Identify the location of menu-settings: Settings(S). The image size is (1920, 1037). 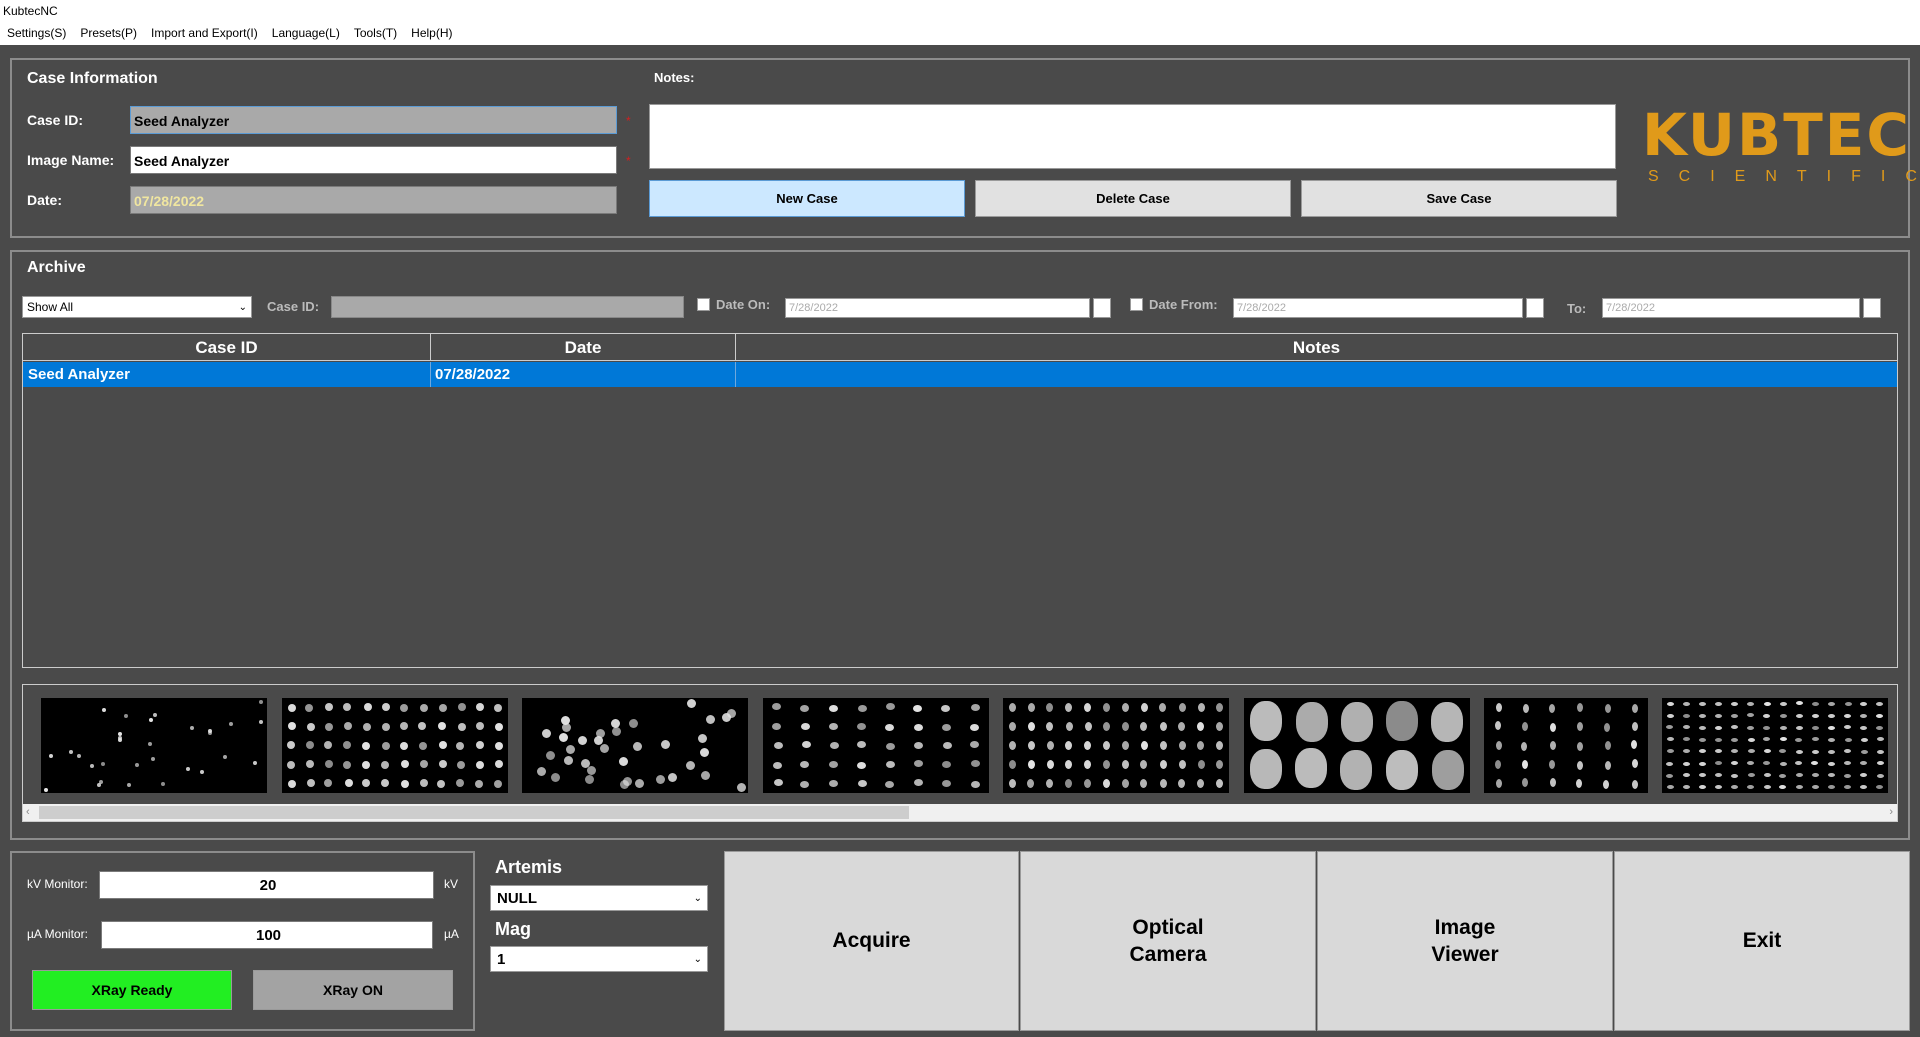
(36, 33).